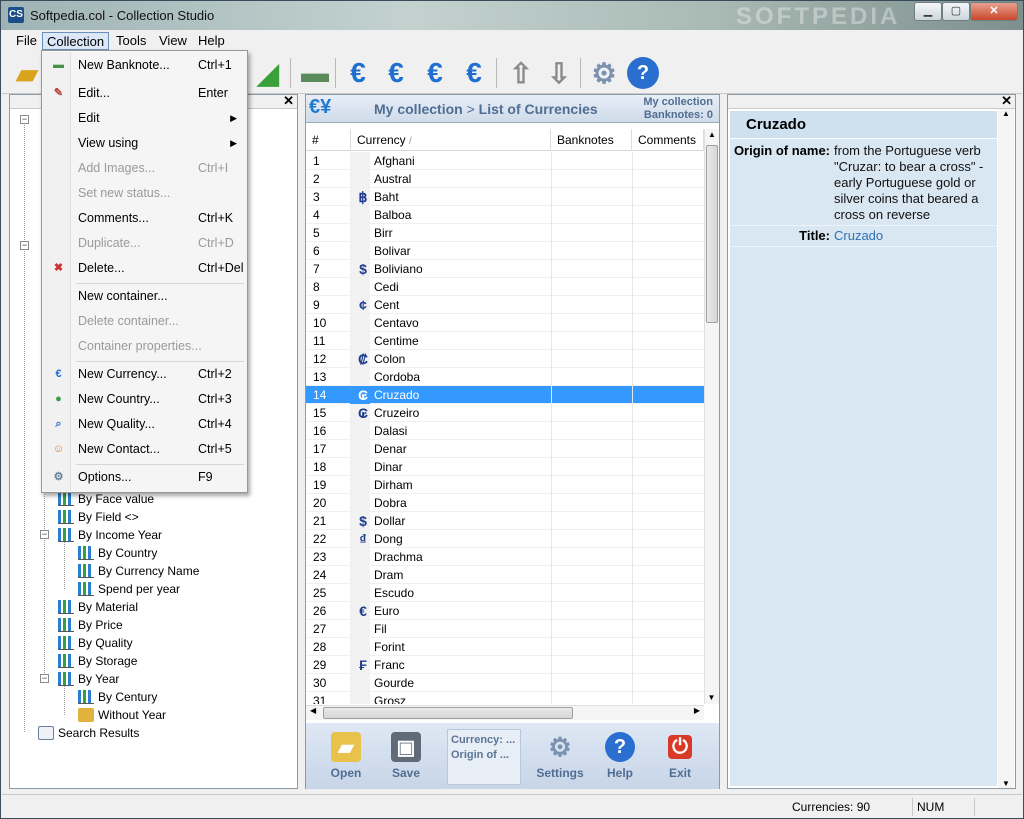 Image resolution: width=1024 pixels, height=819 pixels. Describe the element at coordinates (505, 521) in the screenshot. I see `table-row: 21 $ Dollar` at that location.